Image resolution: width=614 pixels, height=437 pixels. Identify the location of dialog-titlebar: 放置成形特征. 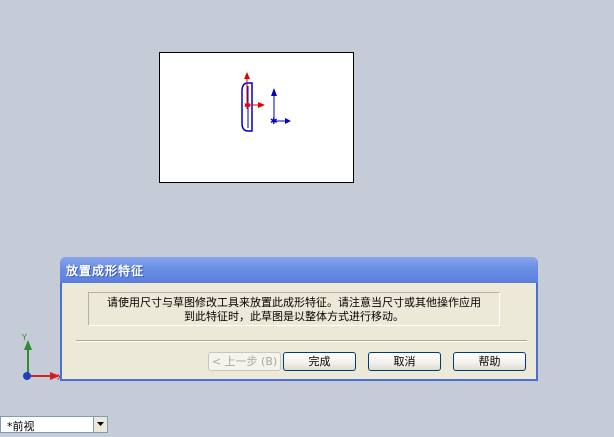
(299, 270).